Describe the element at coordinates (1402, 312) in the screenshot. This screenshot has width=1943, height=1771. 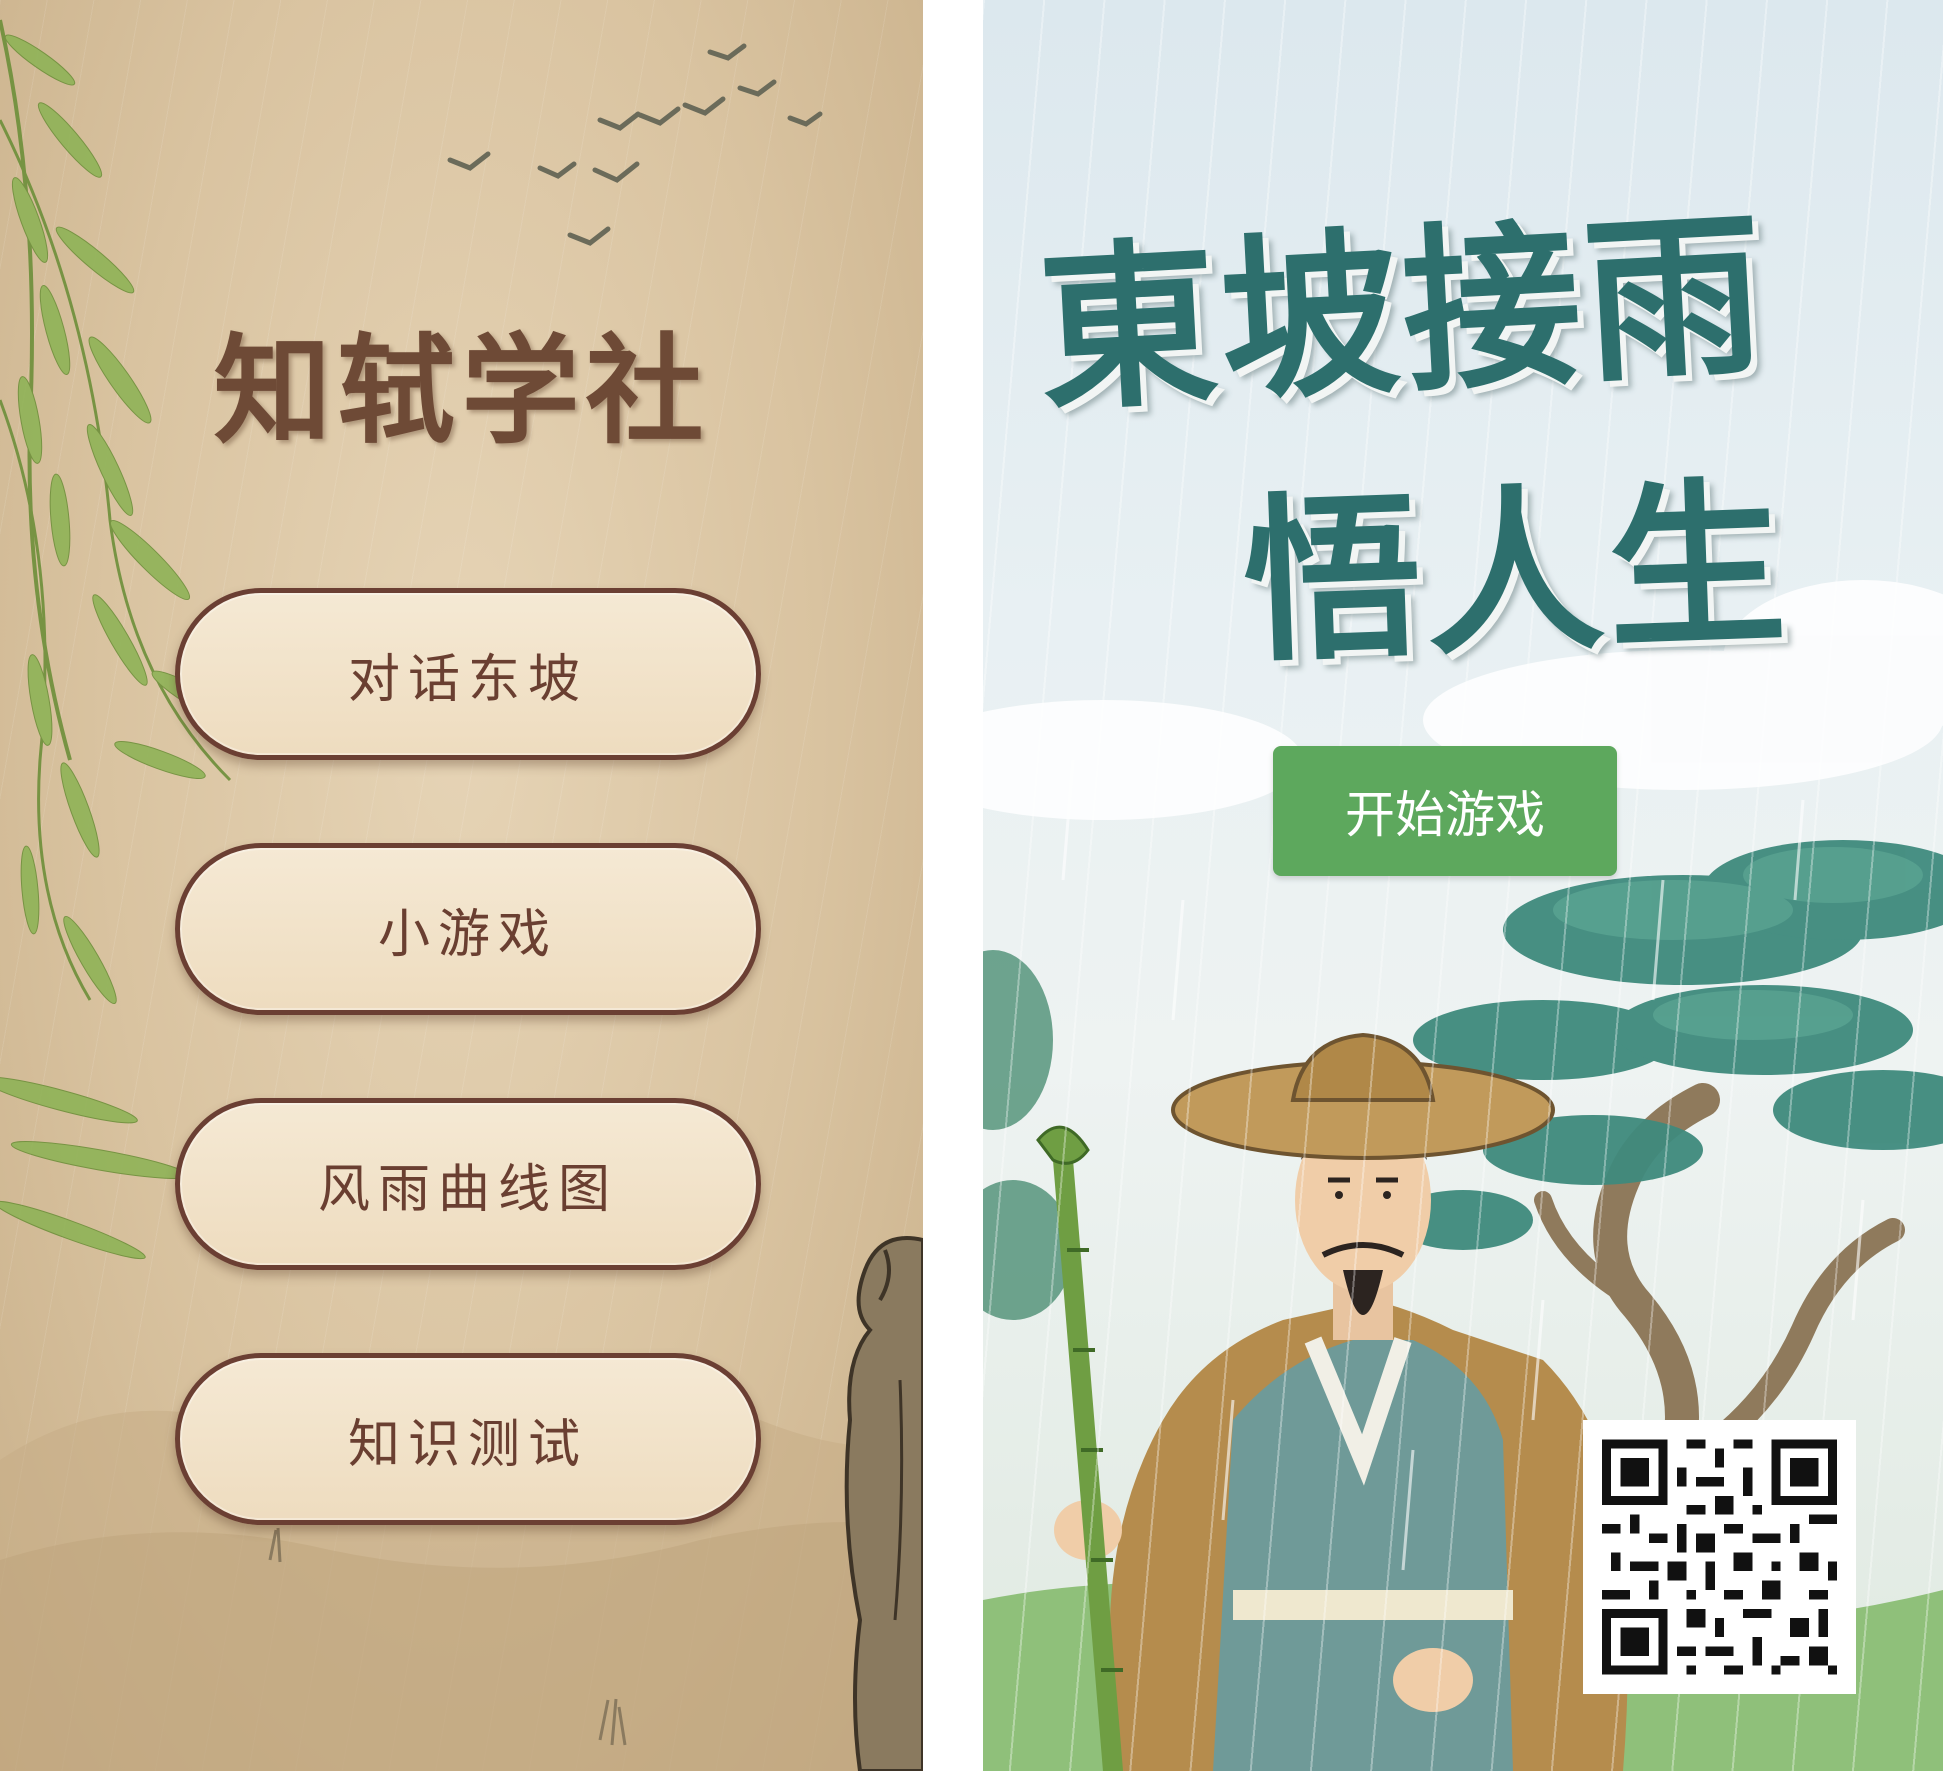
I see `poster-title-line1: 東坡接雨` at that location.